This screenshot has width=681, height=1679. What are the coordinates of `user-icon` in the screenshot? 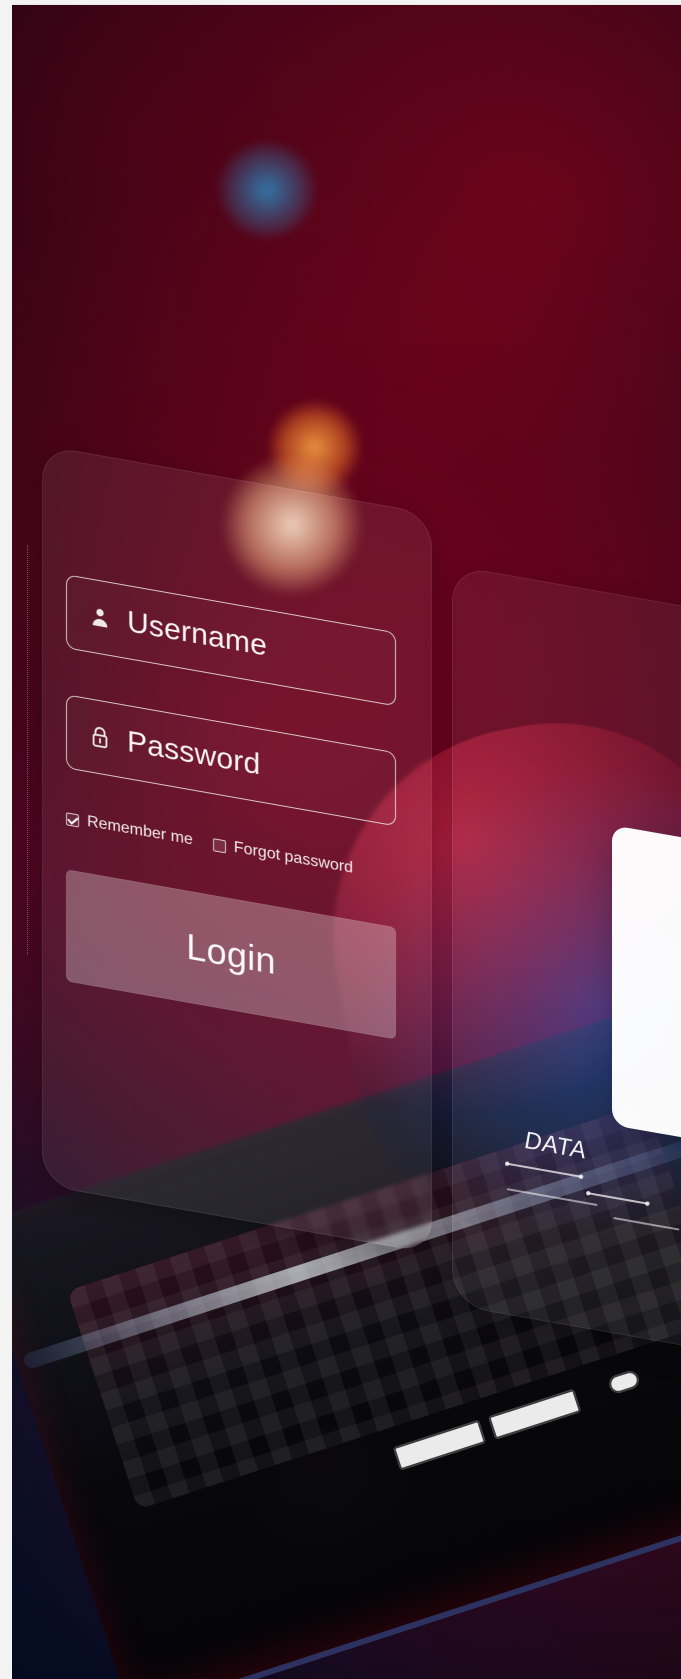 It's located at (100, 617).